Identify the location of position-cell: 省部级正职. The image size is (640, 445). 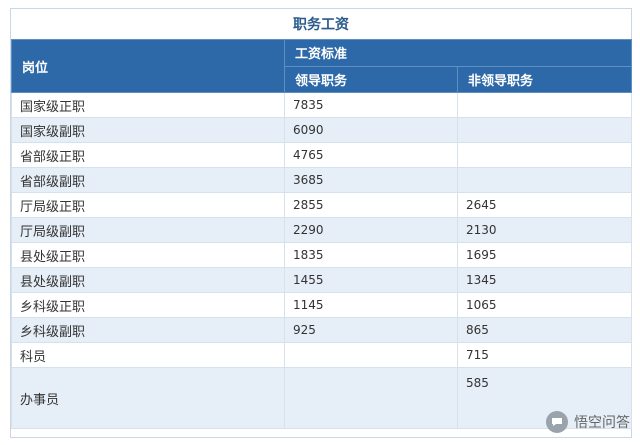
(148, 155).